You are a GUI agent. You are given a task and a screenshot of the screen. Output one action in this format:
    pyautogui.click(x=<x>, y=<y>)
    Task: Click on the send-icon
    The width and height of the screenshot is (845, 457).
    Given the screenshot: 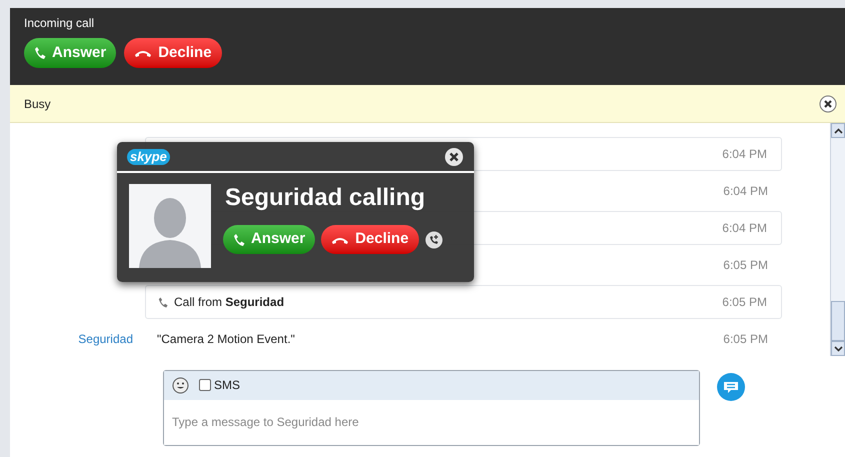 What is the action you would take?
    pyautogui.click(x=731, y=387)
    